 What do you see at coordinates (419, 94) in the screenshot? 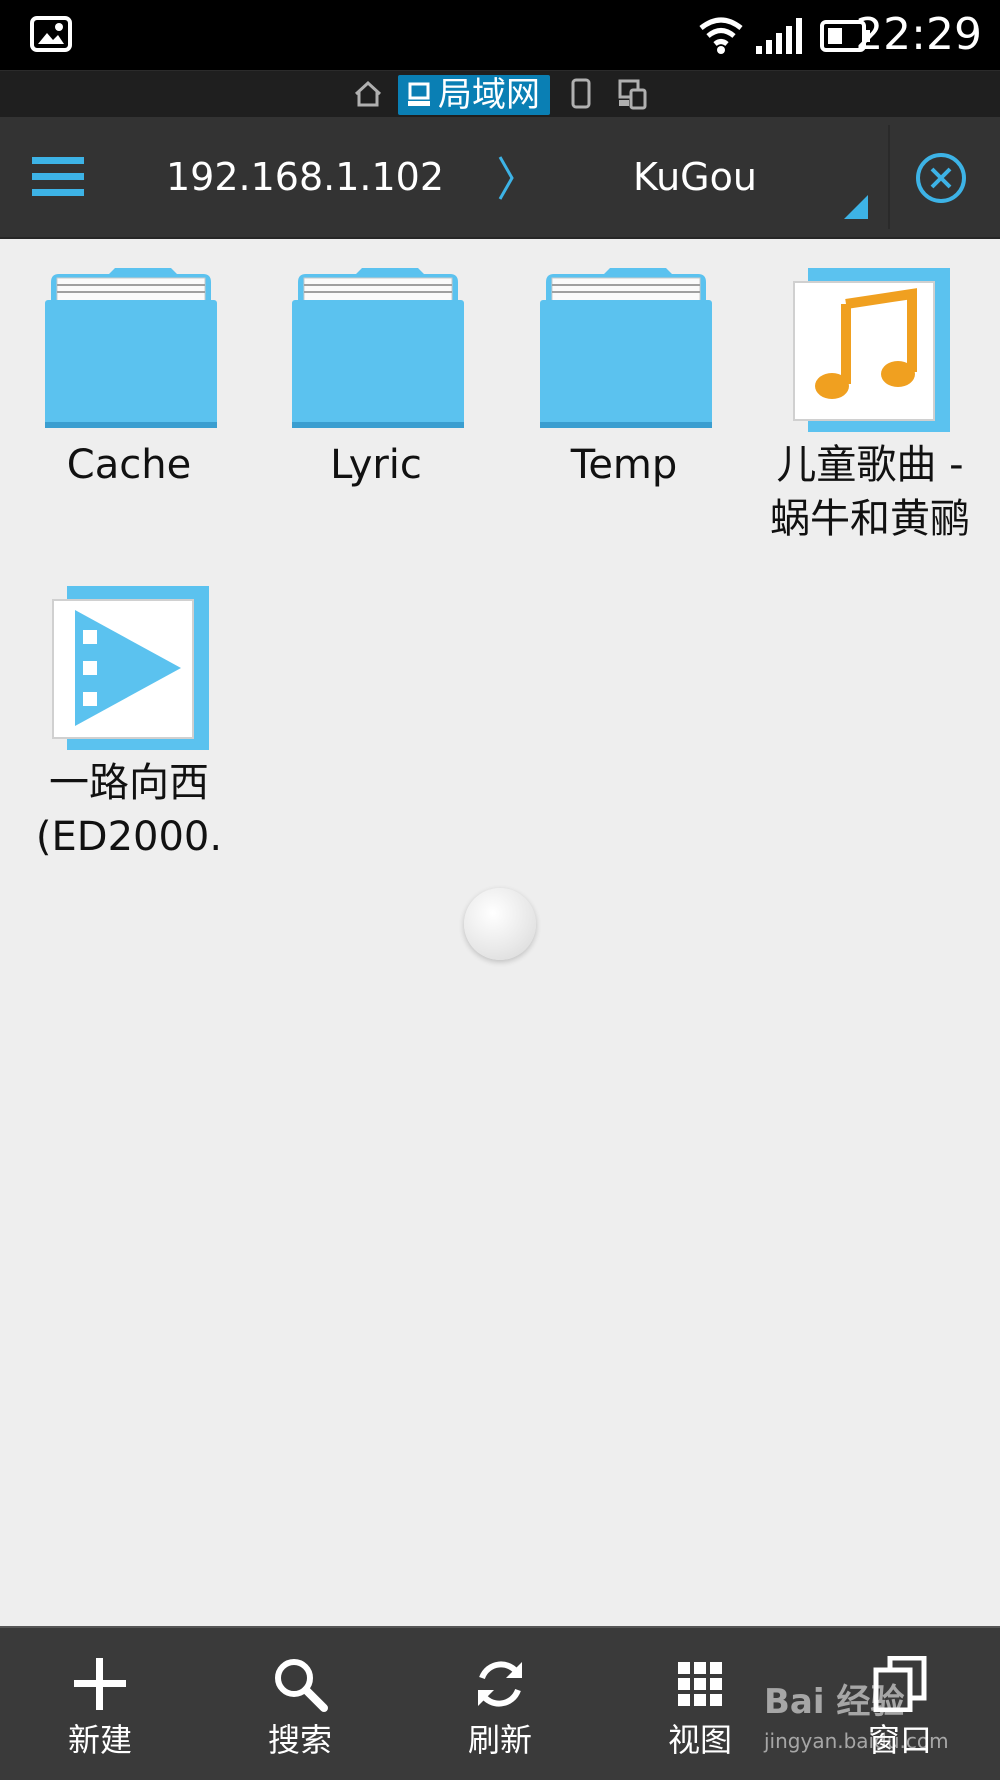
I see `computer-icon` at bounding box center [419, 94].